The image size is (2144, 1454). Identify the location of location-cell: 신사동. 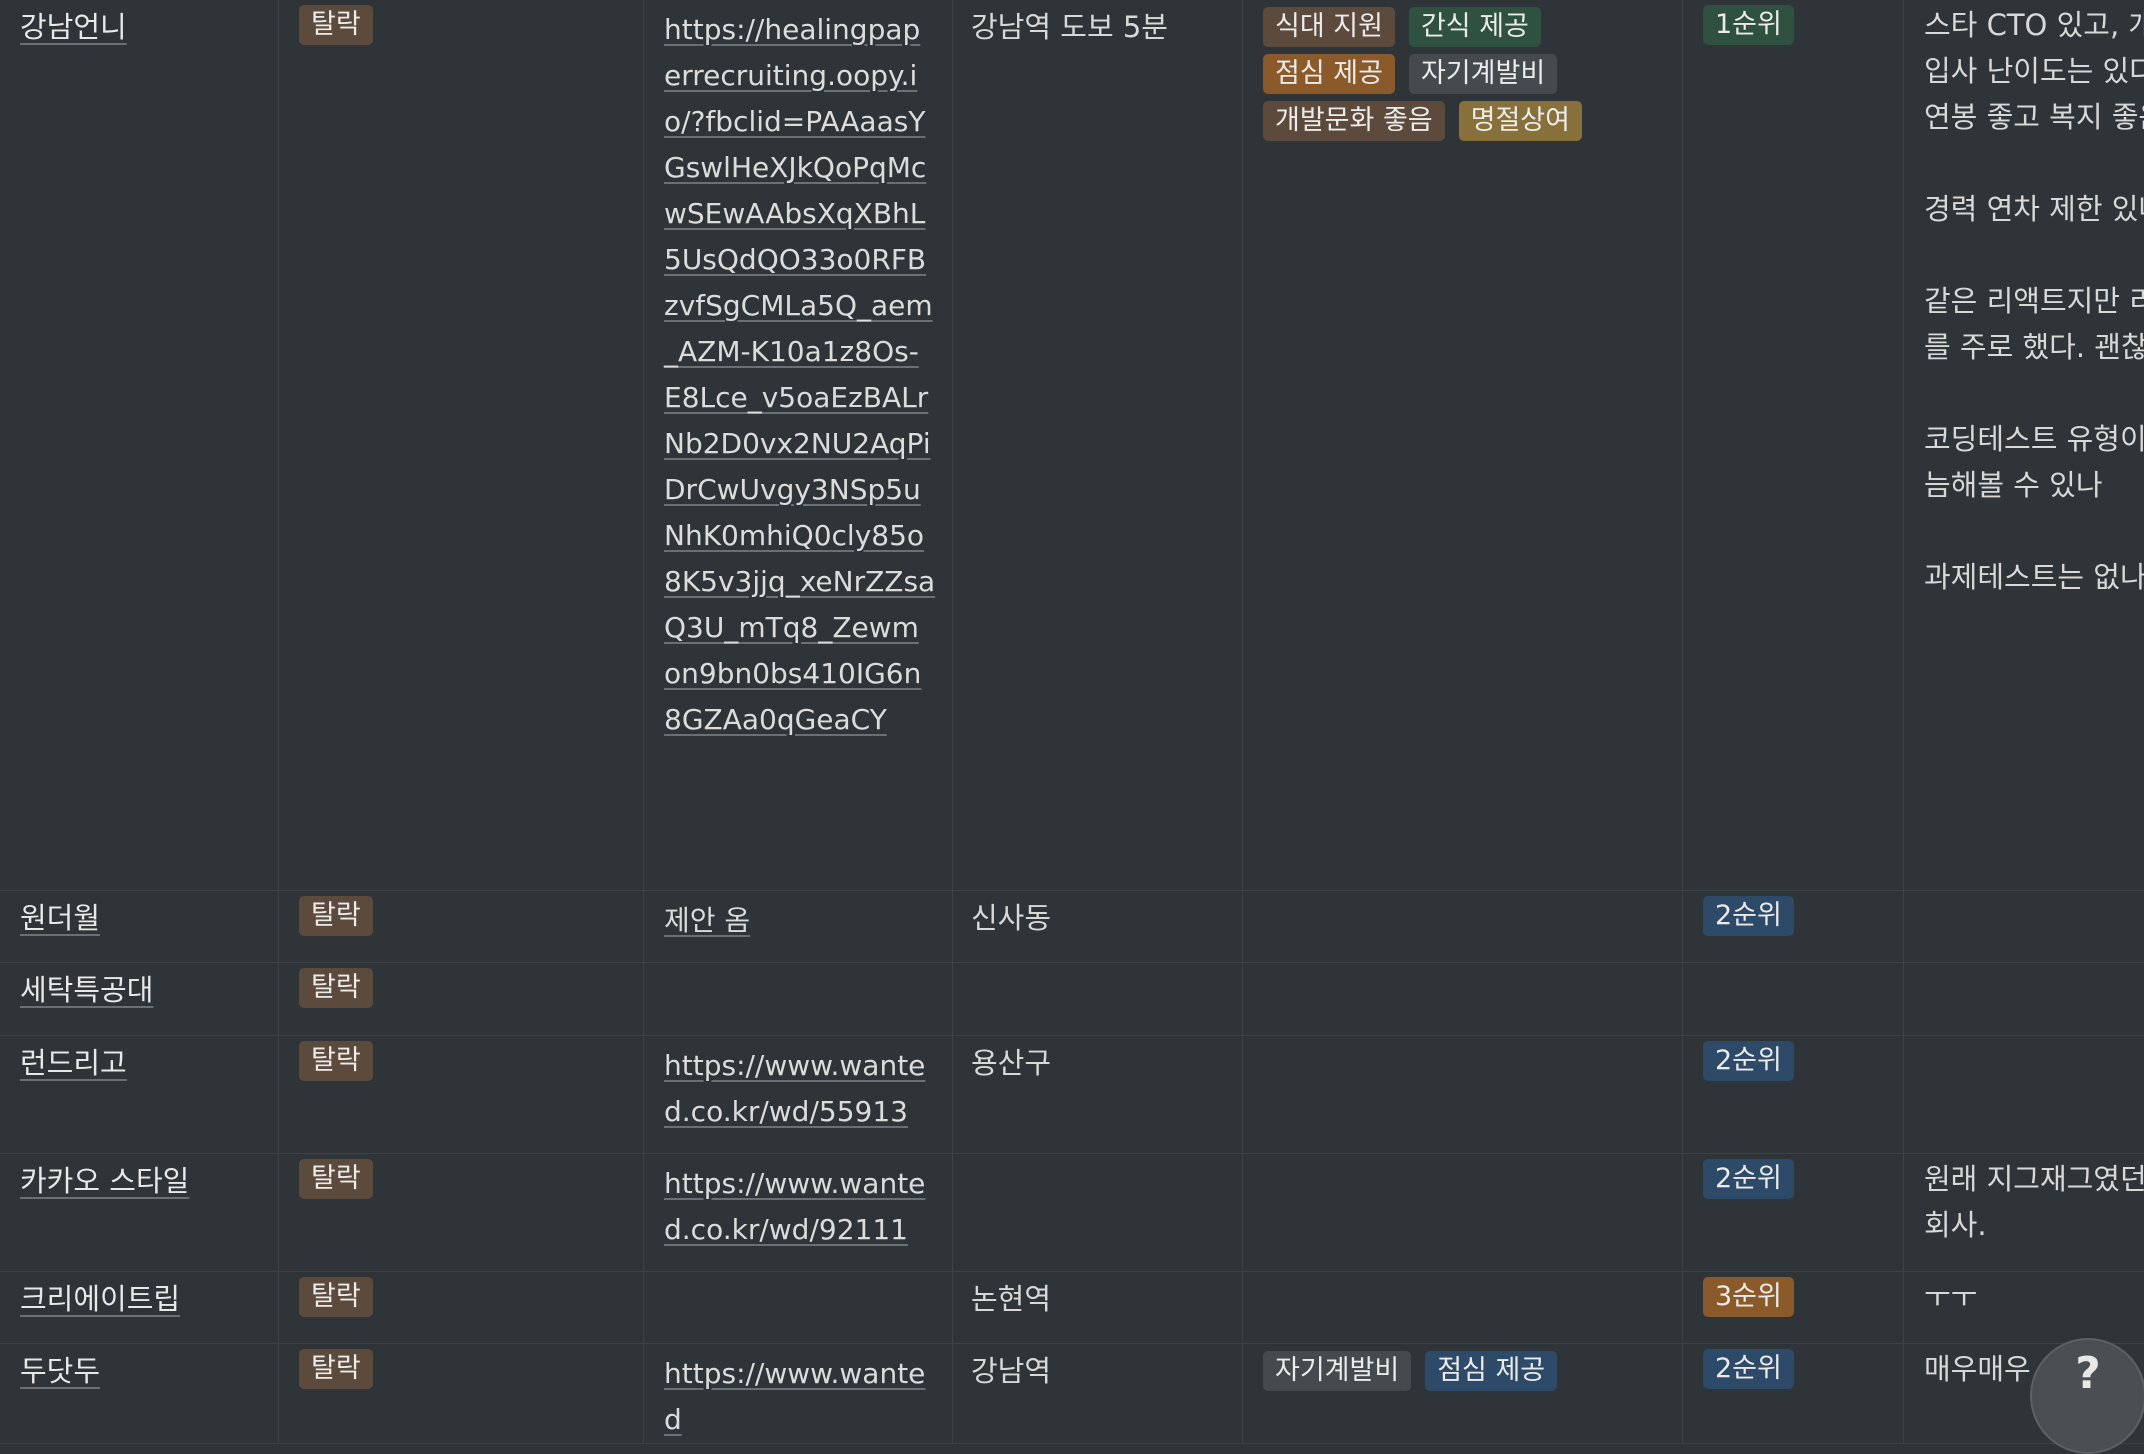
(1098, 926).